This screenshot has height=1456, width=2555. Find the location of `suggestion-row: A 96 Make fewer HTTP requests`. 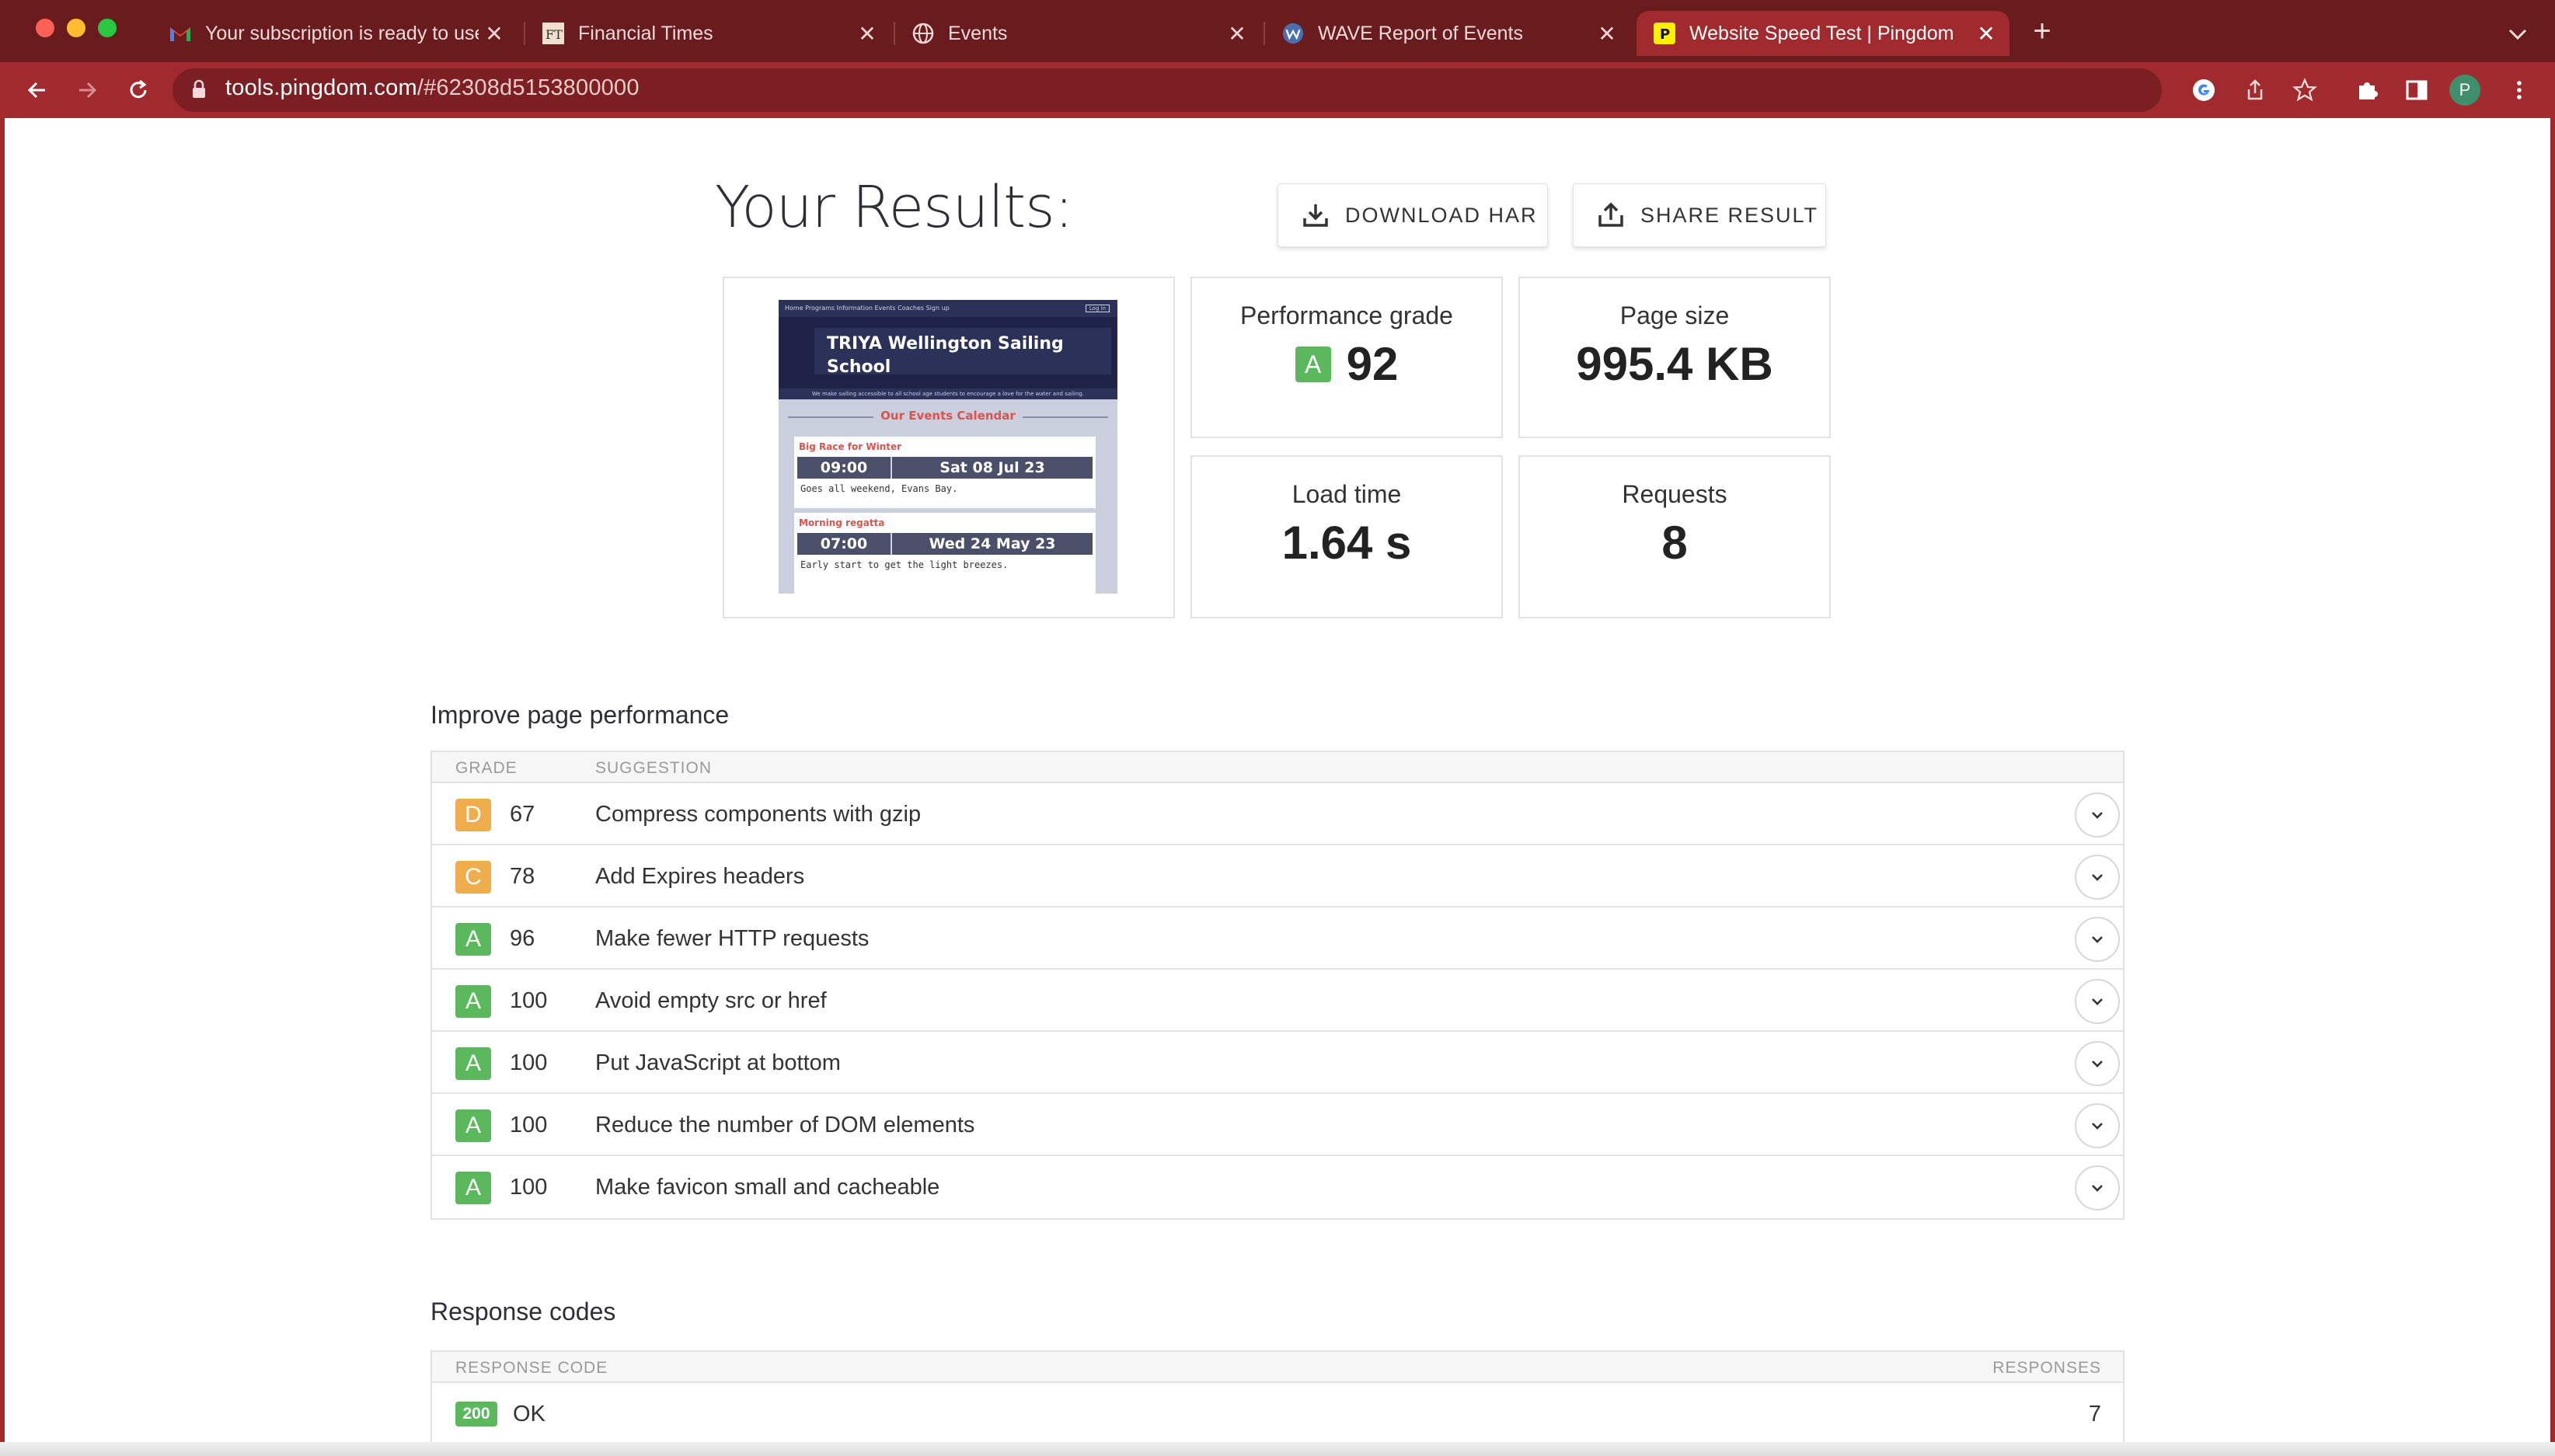

suggestion-row: A 96 Make fewer HTTP requests is located at coordinates (1278, 939).